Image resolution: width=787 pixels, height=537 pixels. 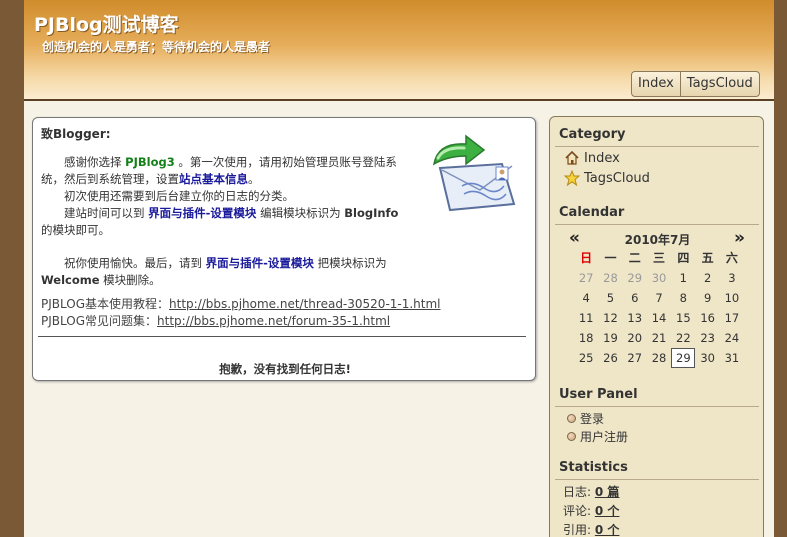 What do you see at coordinates (571, 418) in the screenshot?
I see `bullet-icon` at bounding box center [571, 418].